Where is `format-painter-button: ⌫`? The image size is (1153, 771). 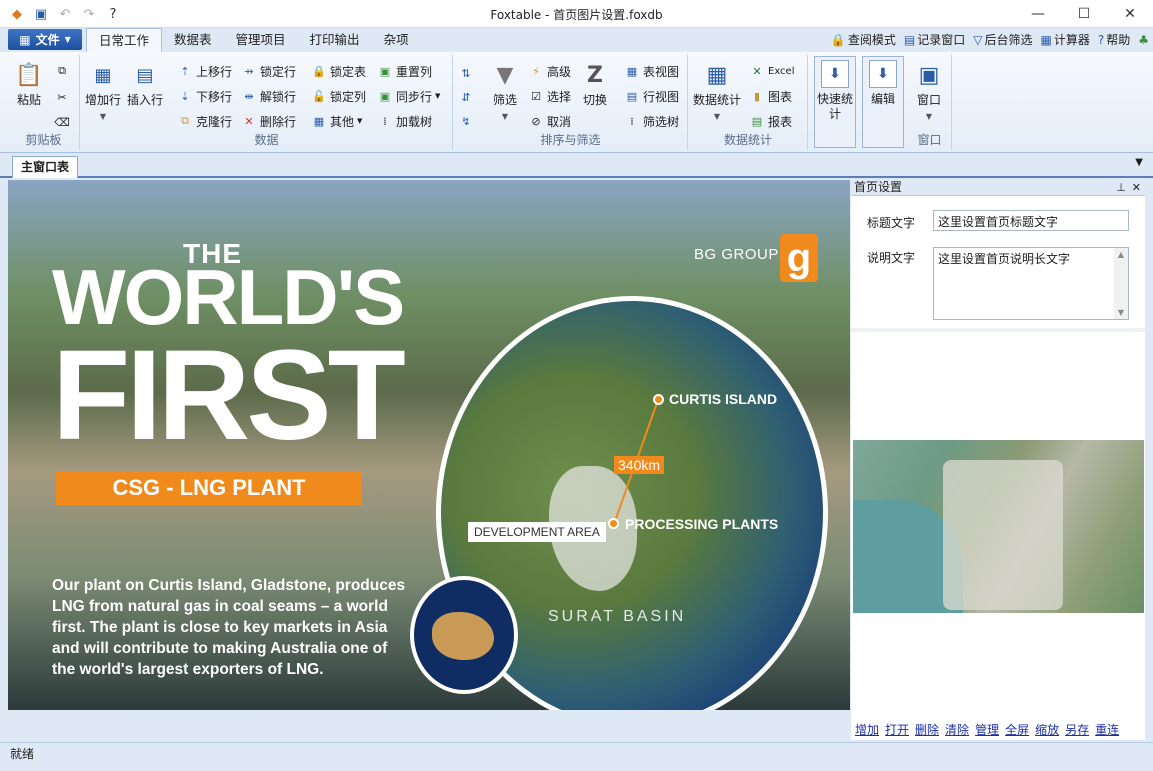 format-painter-button: ⌫ is located at coordinates (62, 122).